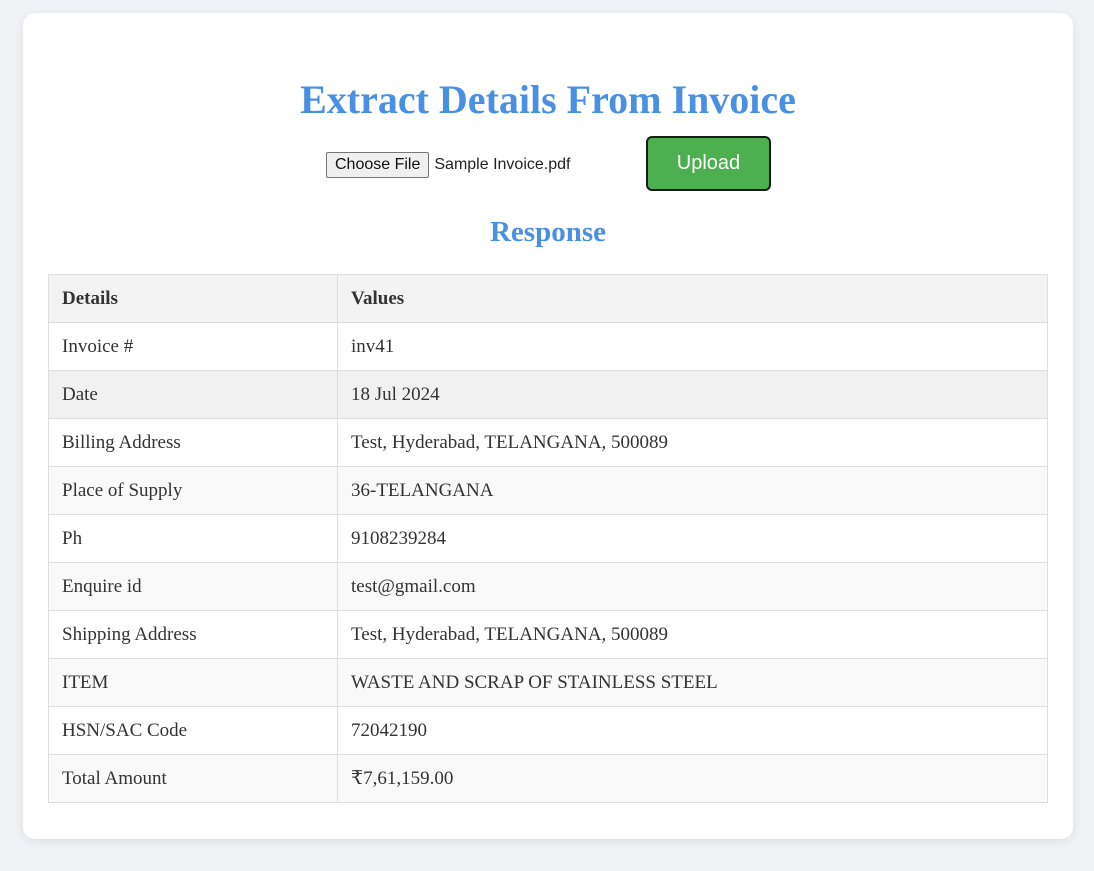  I want to click on upload-button: Upload, so click(708, 163).